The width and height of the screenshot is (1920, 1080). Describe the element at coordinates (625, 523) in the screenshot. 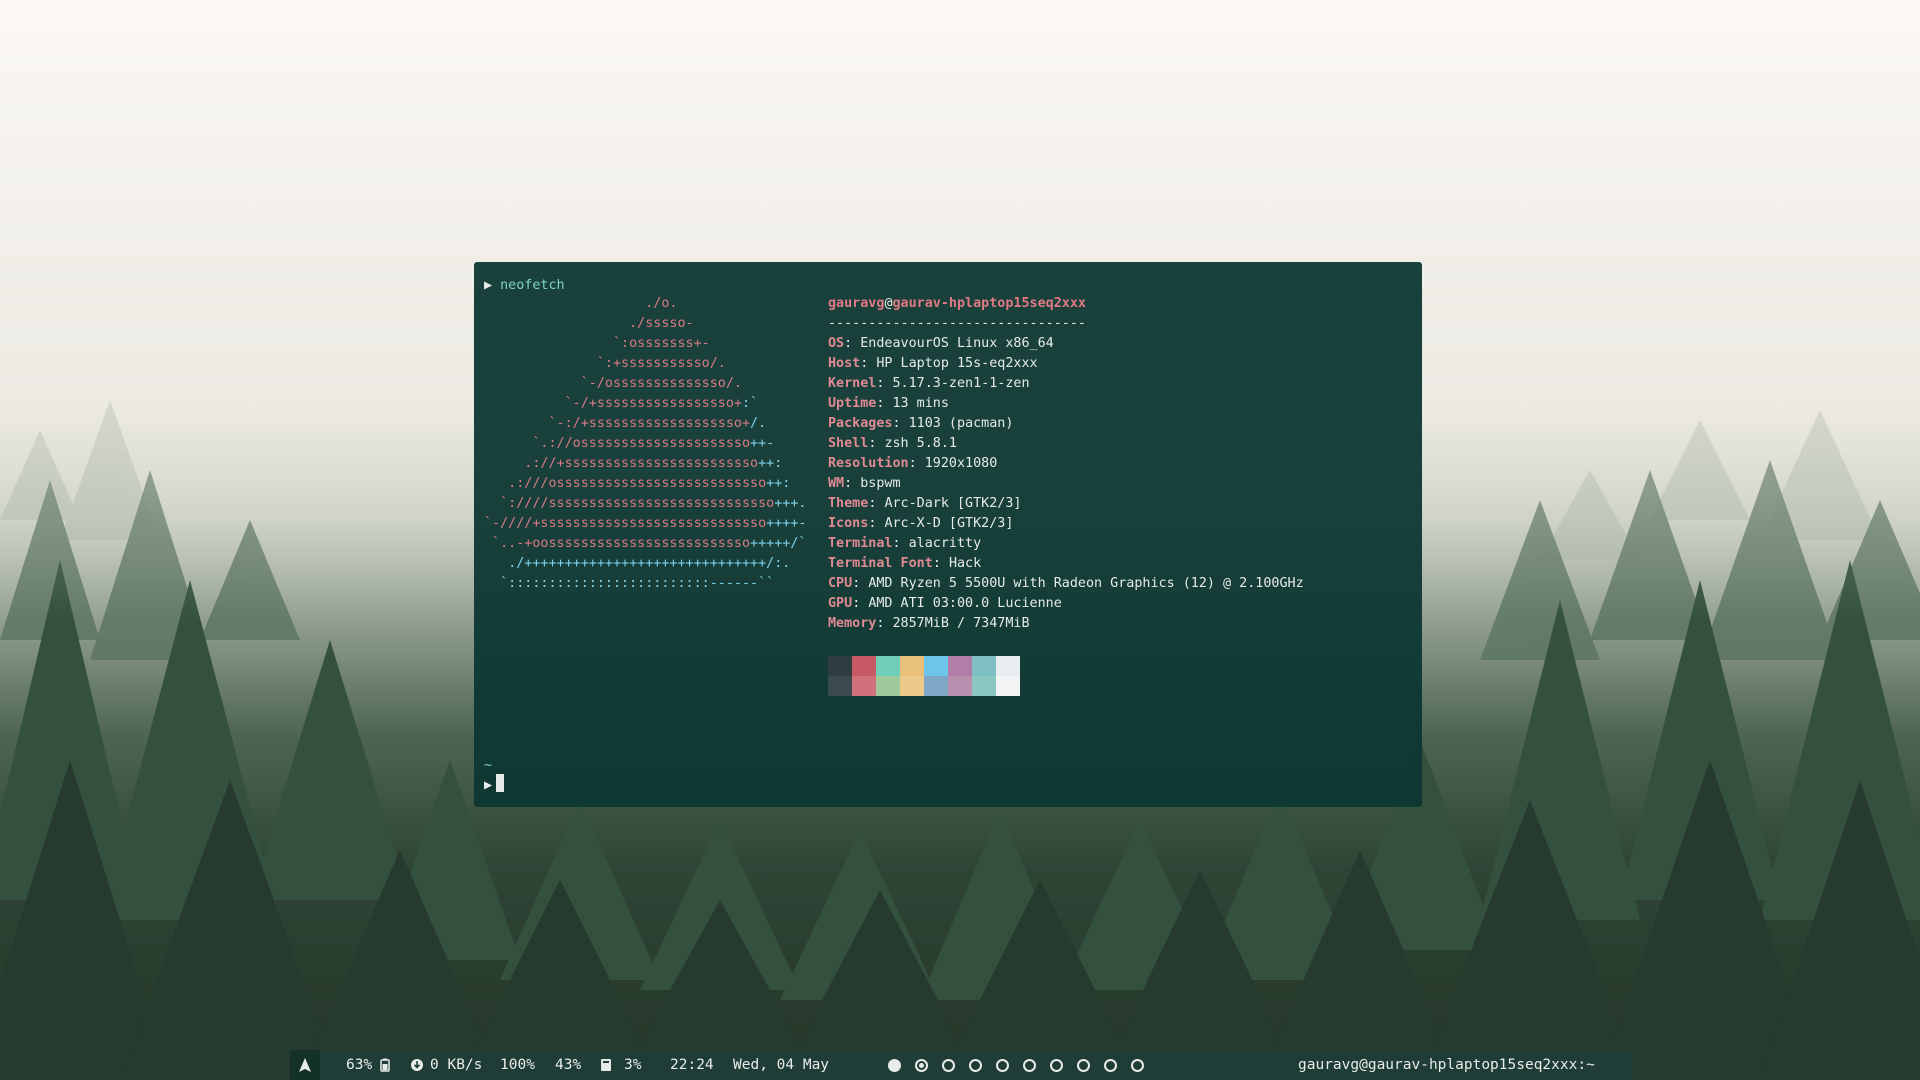

I see `ascii-part-red: `-////+ssssssssssssssssssssssssssso` at that location.